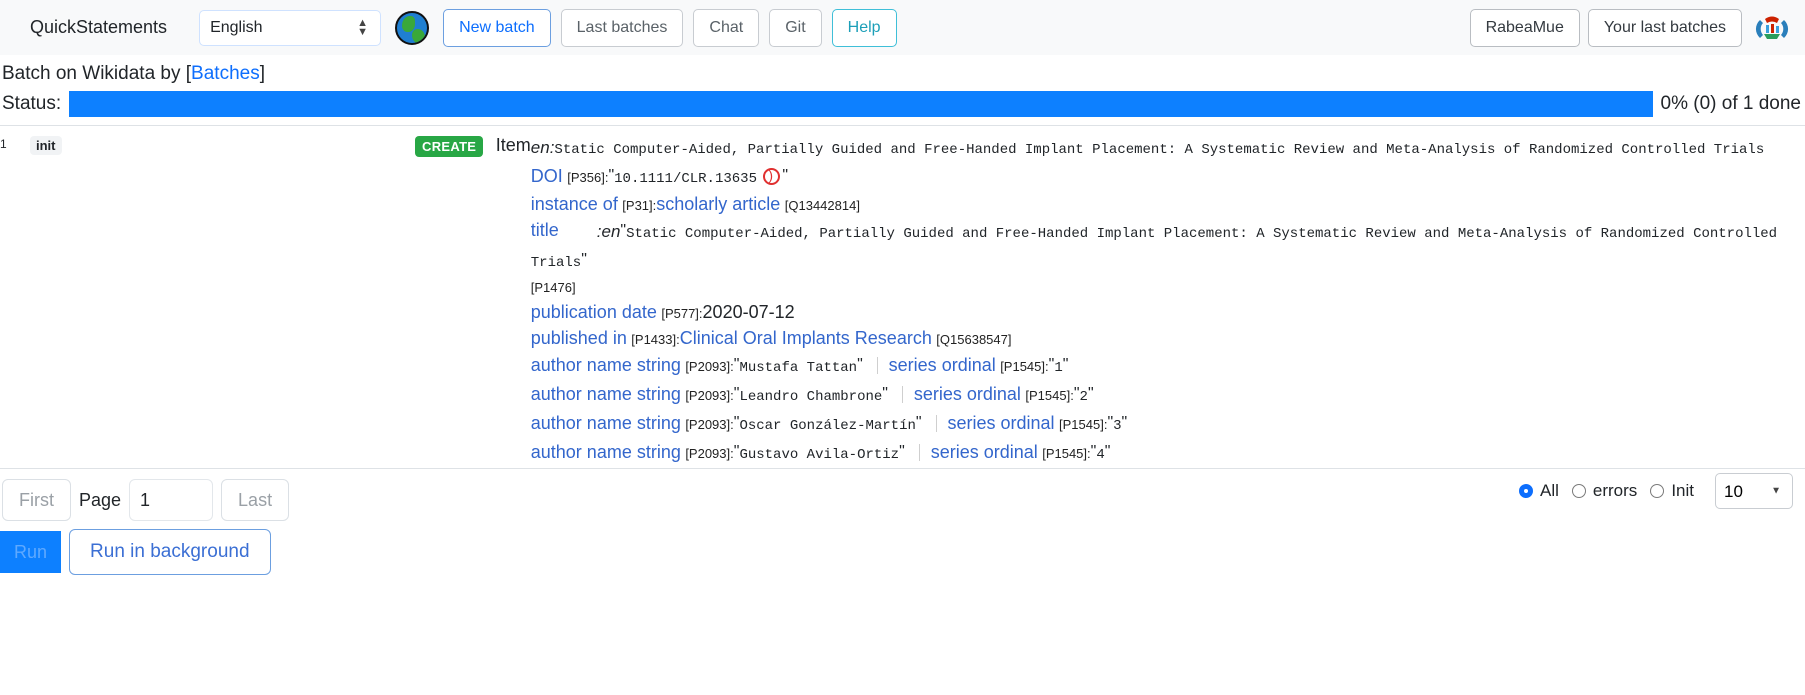 The image size is (1805, 695). What do you see at coordinates (171, 500) in the screenshot?
I see `page-input` at bounding box center [171, 500].